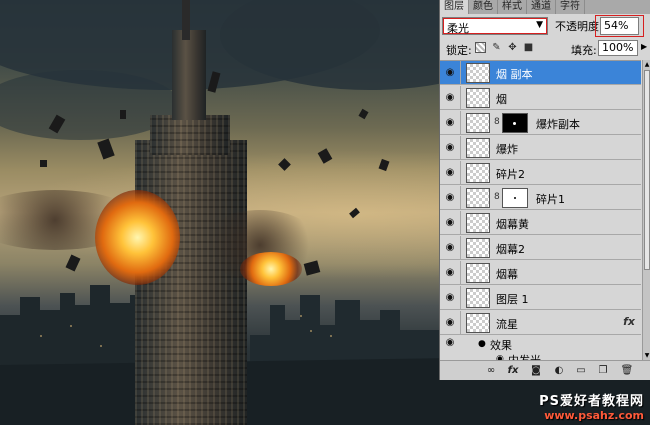 The width and height of the screenshot is (650, 425). What do you see at coordinates (570, 7) in the screenshot?
I see `tab-character: 字符` at bounding box center [570, 7].